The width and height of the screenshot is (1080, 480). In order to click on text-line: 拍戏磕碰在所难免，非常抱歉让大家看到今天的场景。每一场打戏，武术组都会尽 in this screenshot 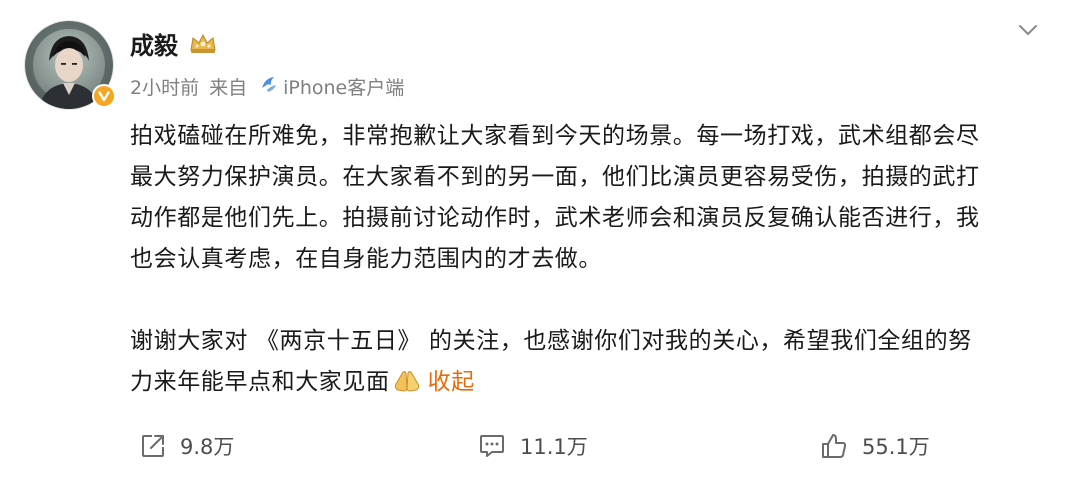, I will do `click(555, 136)`.